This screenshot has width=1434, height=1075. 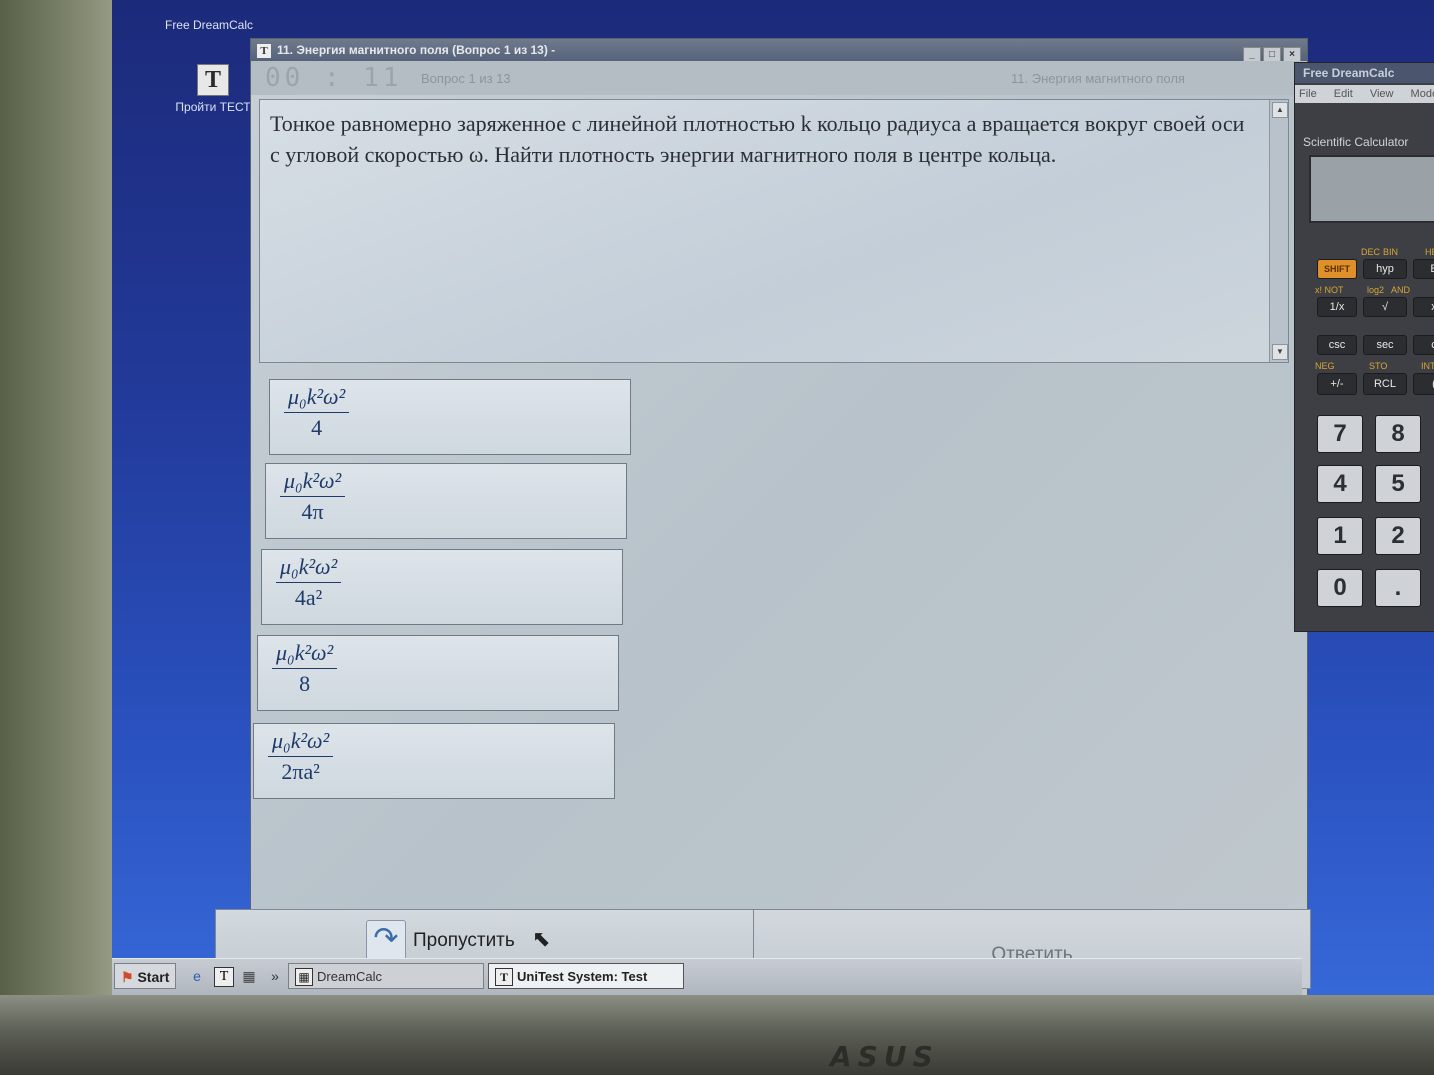 What do you see at coordinates (334, 78) in the screenshot?
I see `timer: 00 : 11` at bounding box center [334, 78].